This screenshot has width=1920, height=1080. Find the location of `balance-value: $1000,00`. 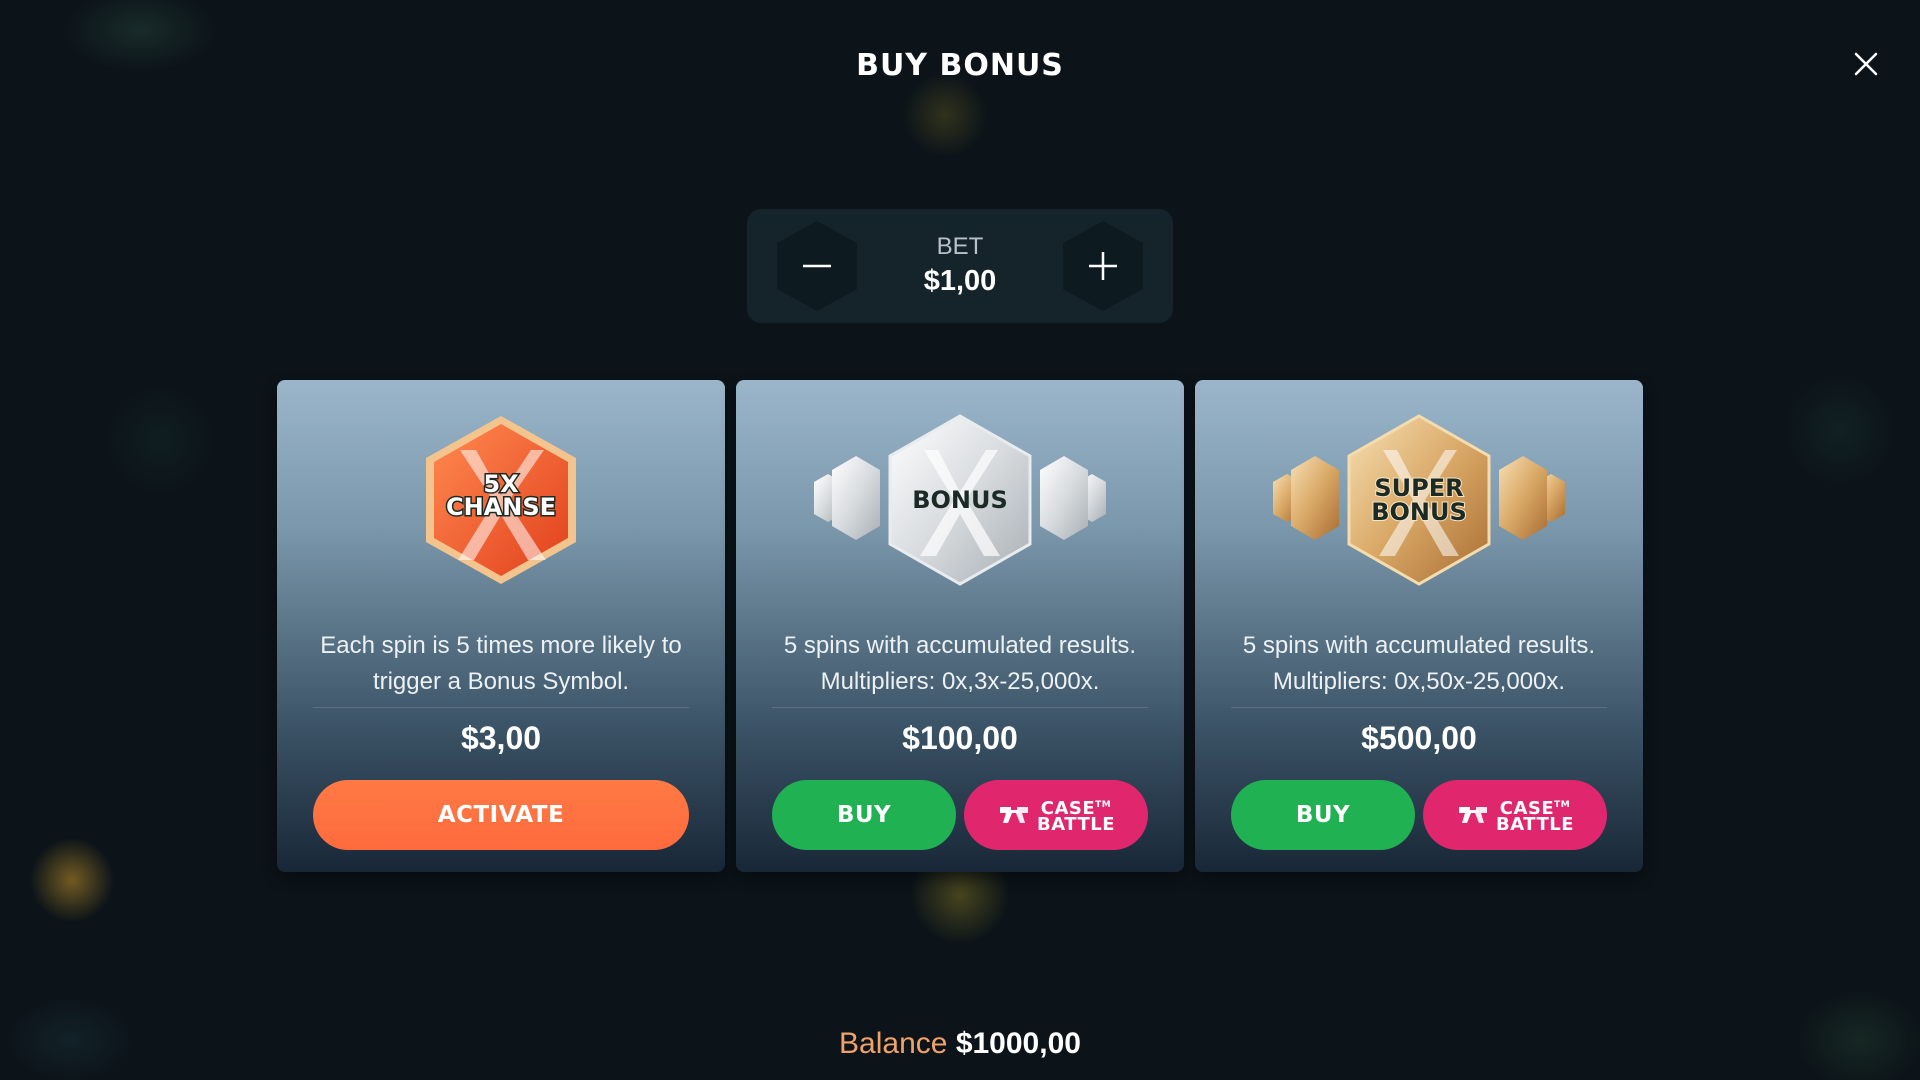

balance-value: $1000,00 is located at coordinates (1018, 1043).